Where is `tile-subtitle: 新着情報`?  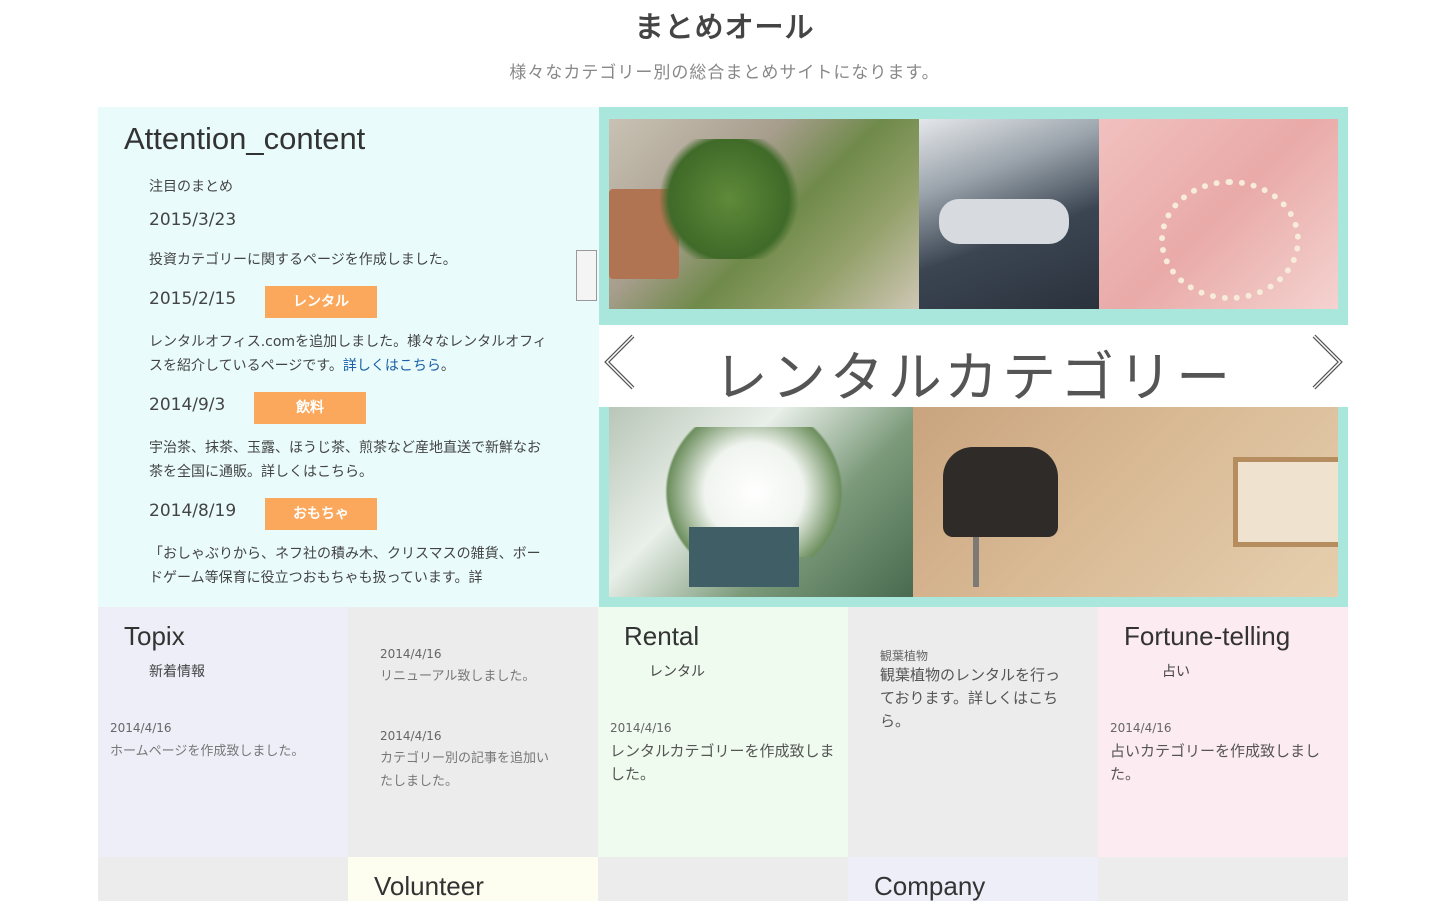 tile-subtitle: 新着情報 is located at coordinates (177, 672).